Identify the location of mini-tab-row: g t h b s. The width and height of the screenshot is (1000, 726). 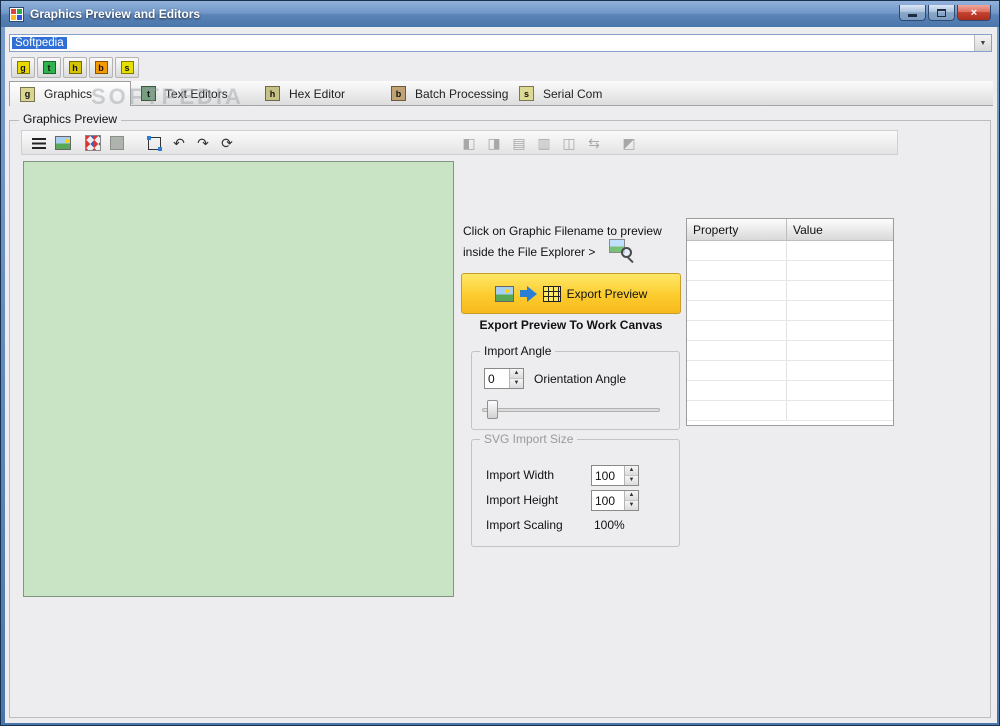
(75, 67).